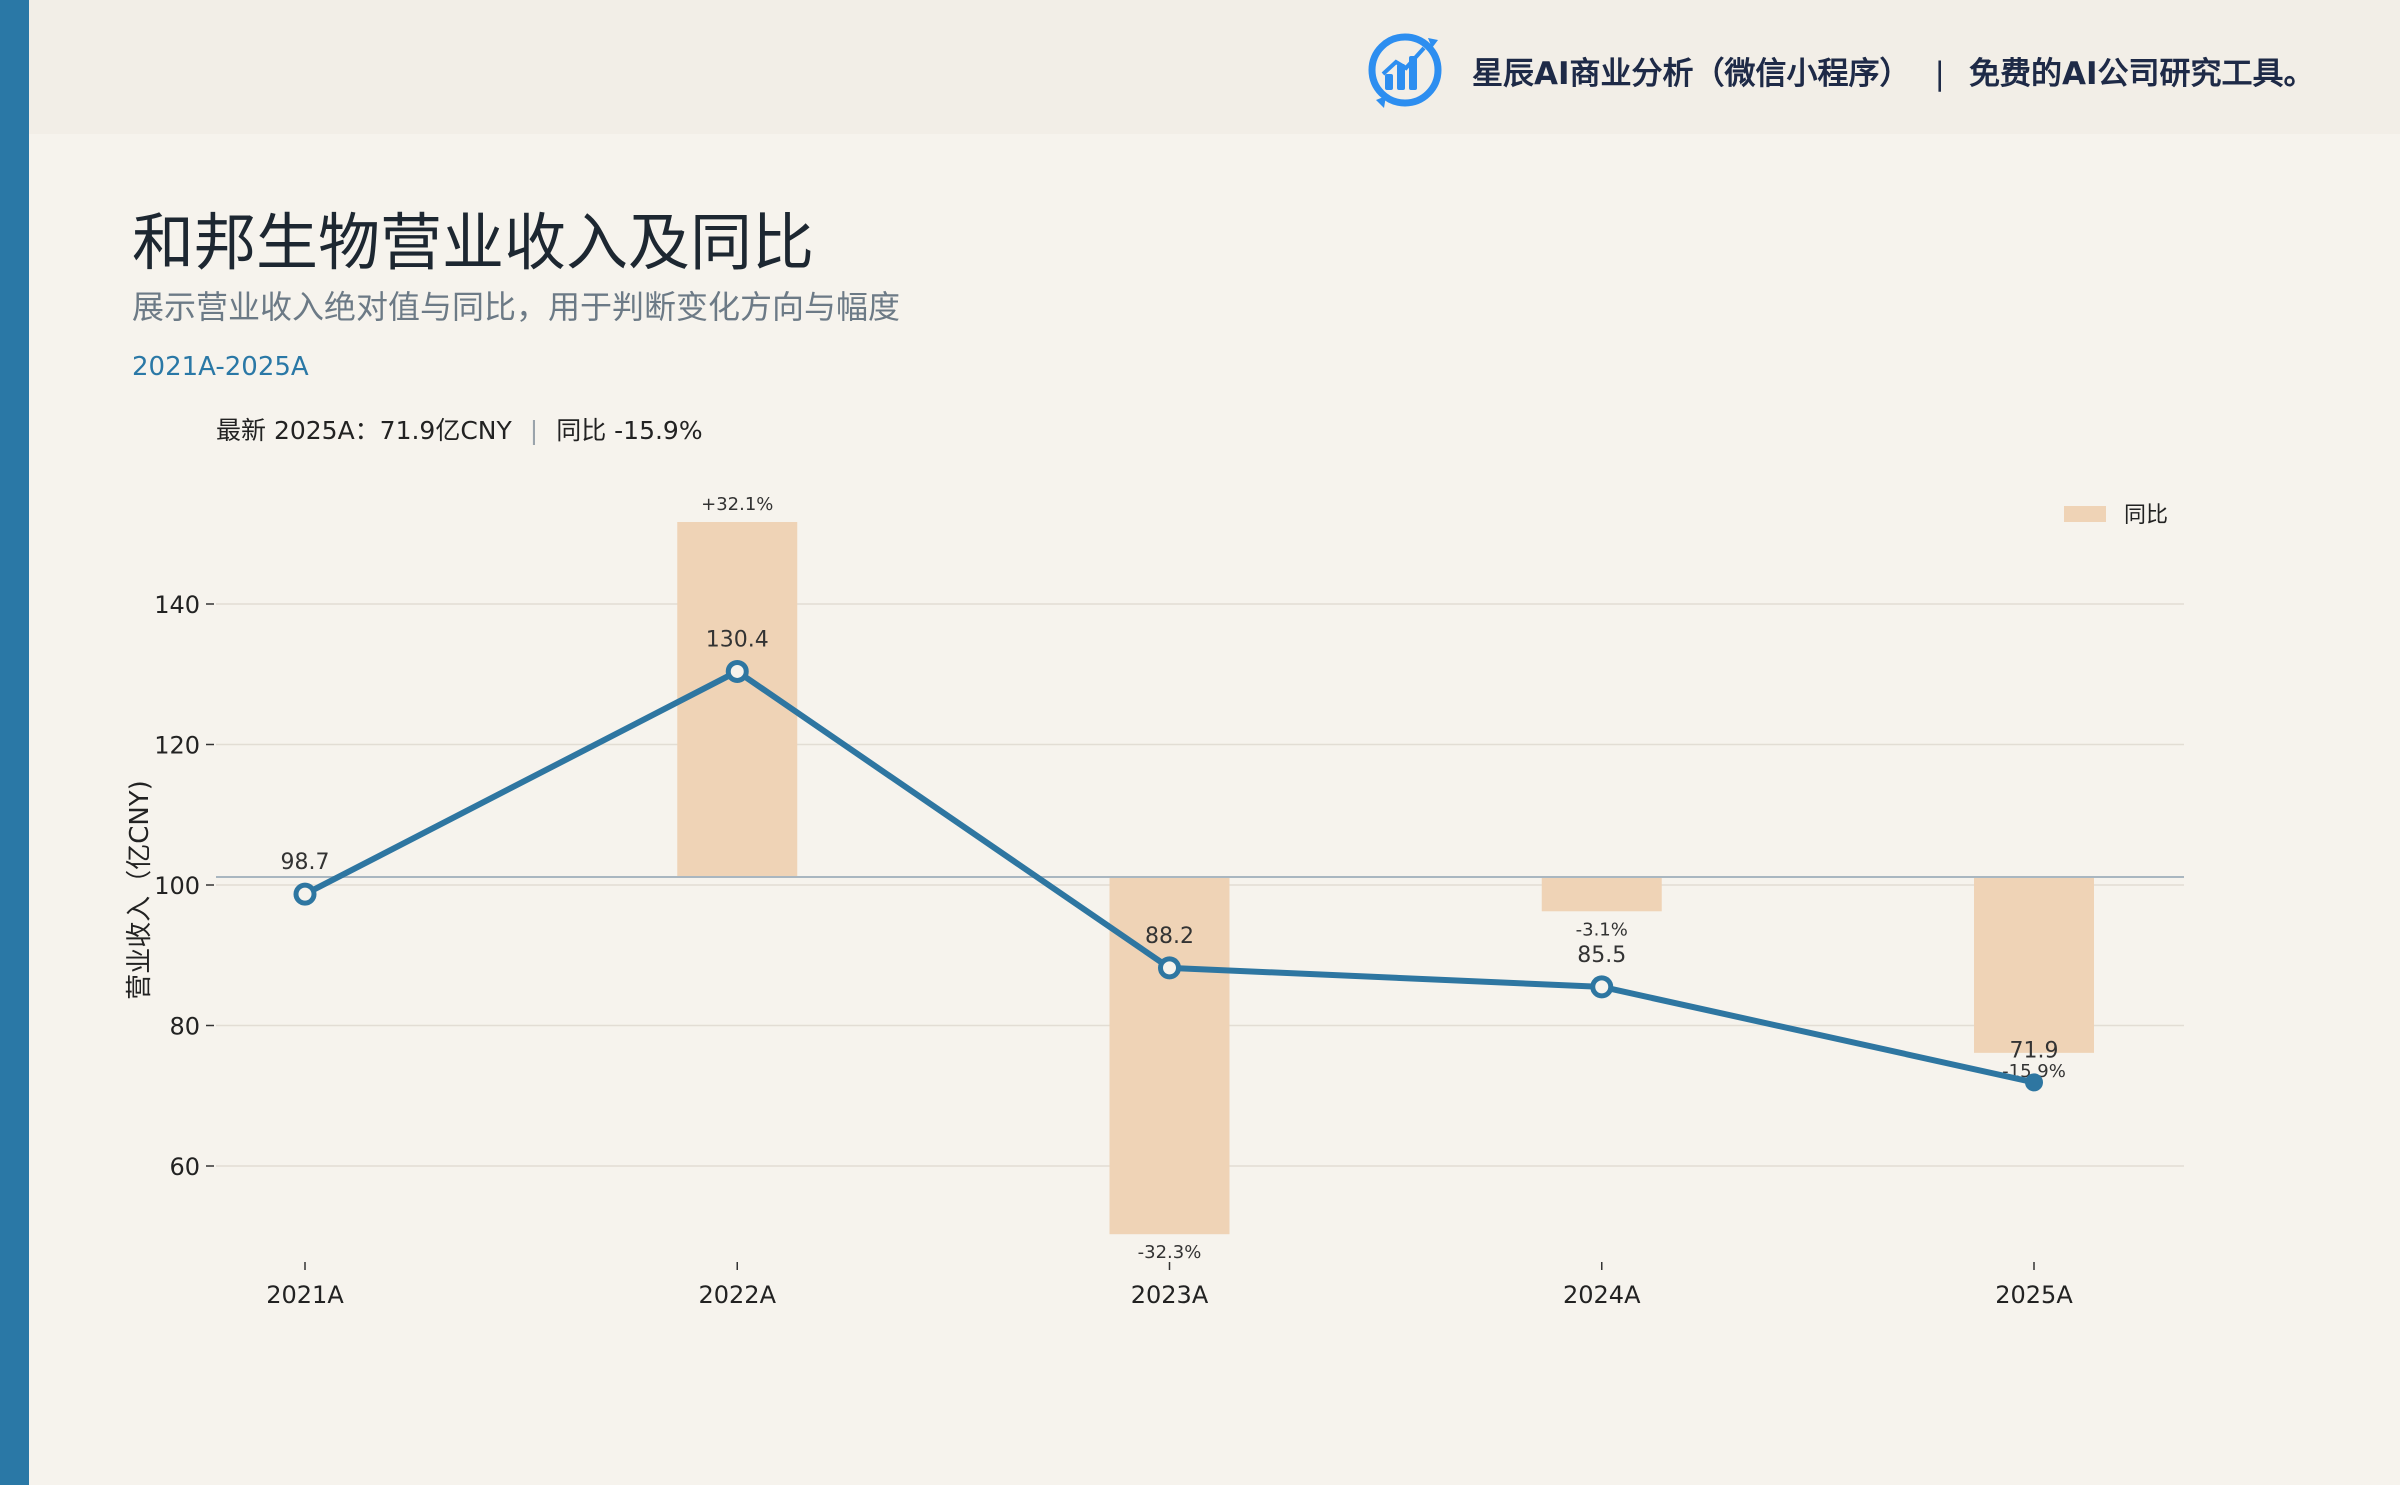 This screenshot has height=1485, width=2400. I want to click on x-tick-label: 2022A, so click(738, 1295).